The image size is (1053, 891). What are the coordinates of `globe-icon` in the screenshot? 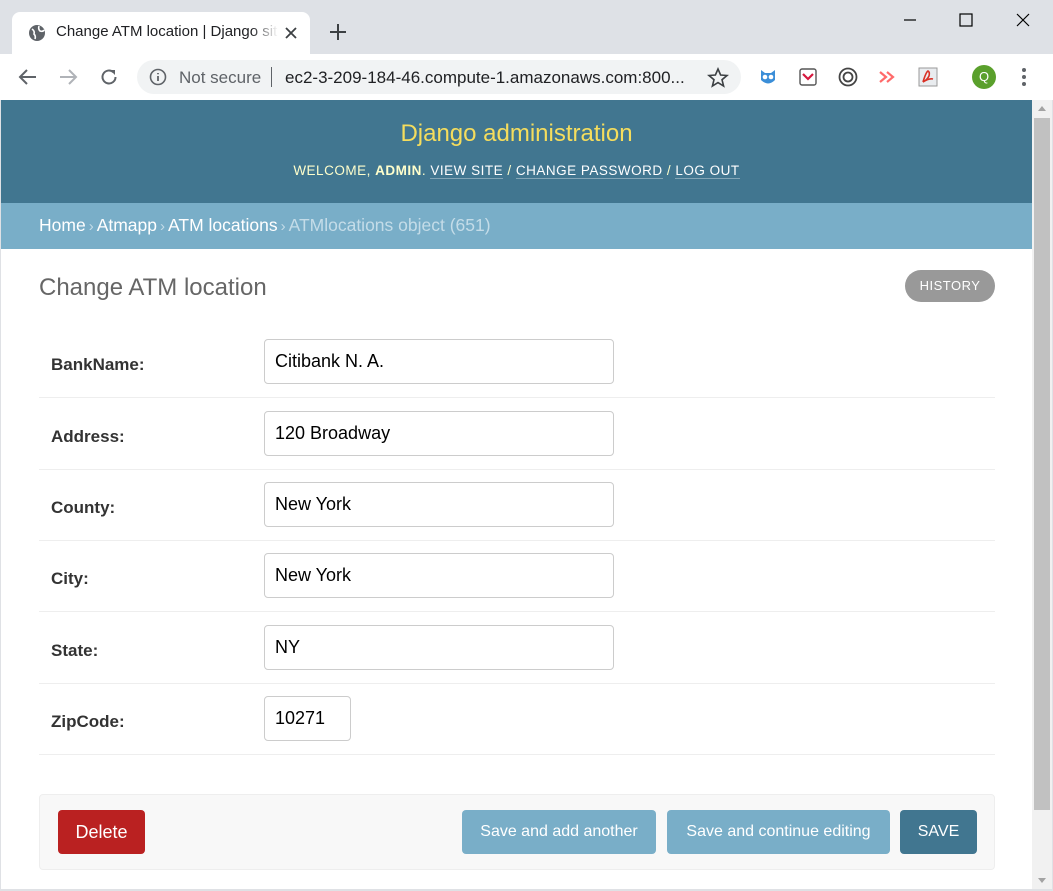 It's located at (37, 33).